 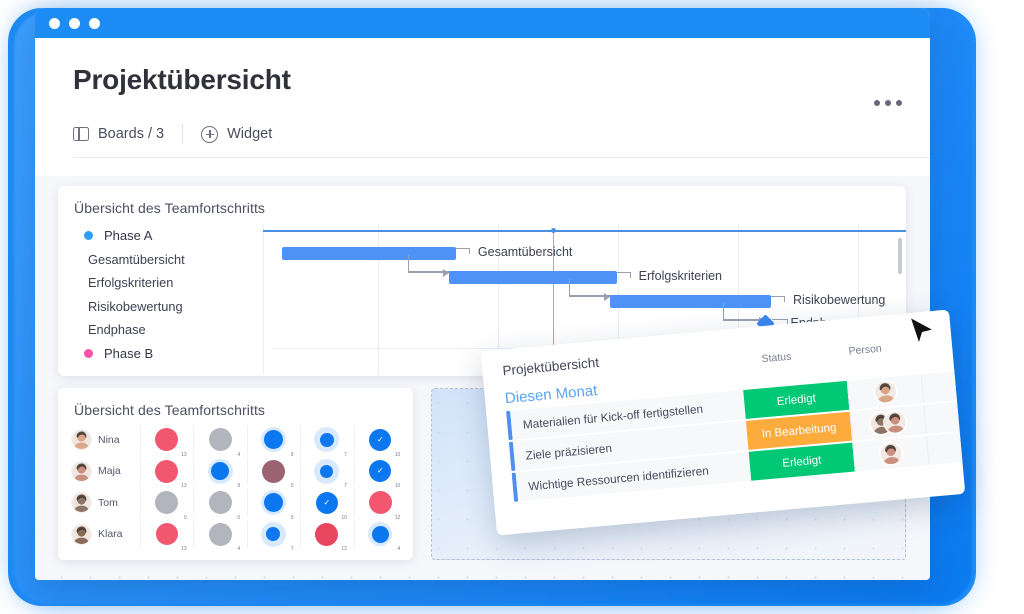 What do you see at coordinates (110, 534) in the screenshot?
I see `team-member-name: Klara` at bounding box center [110, 534].